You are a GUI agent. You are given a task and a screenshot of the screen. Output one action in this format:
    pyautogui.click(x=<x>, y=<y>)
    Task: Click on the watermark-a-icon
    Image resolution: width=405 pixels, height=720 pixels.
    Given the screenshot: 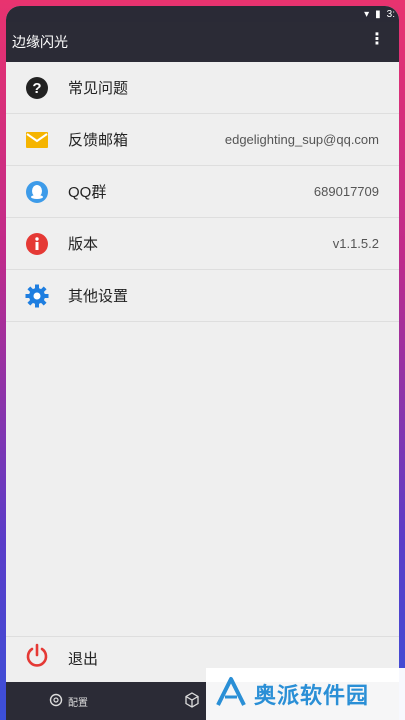 What is the action you would take?
    pyautogui.click(x=231, y=694)
    